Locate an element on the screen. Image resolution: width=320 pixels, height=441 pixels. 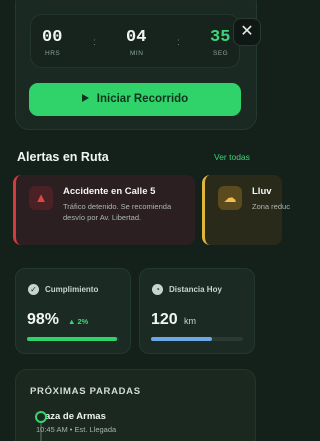
trend-up-icon: ▲ is located at coordinates (73, 321).